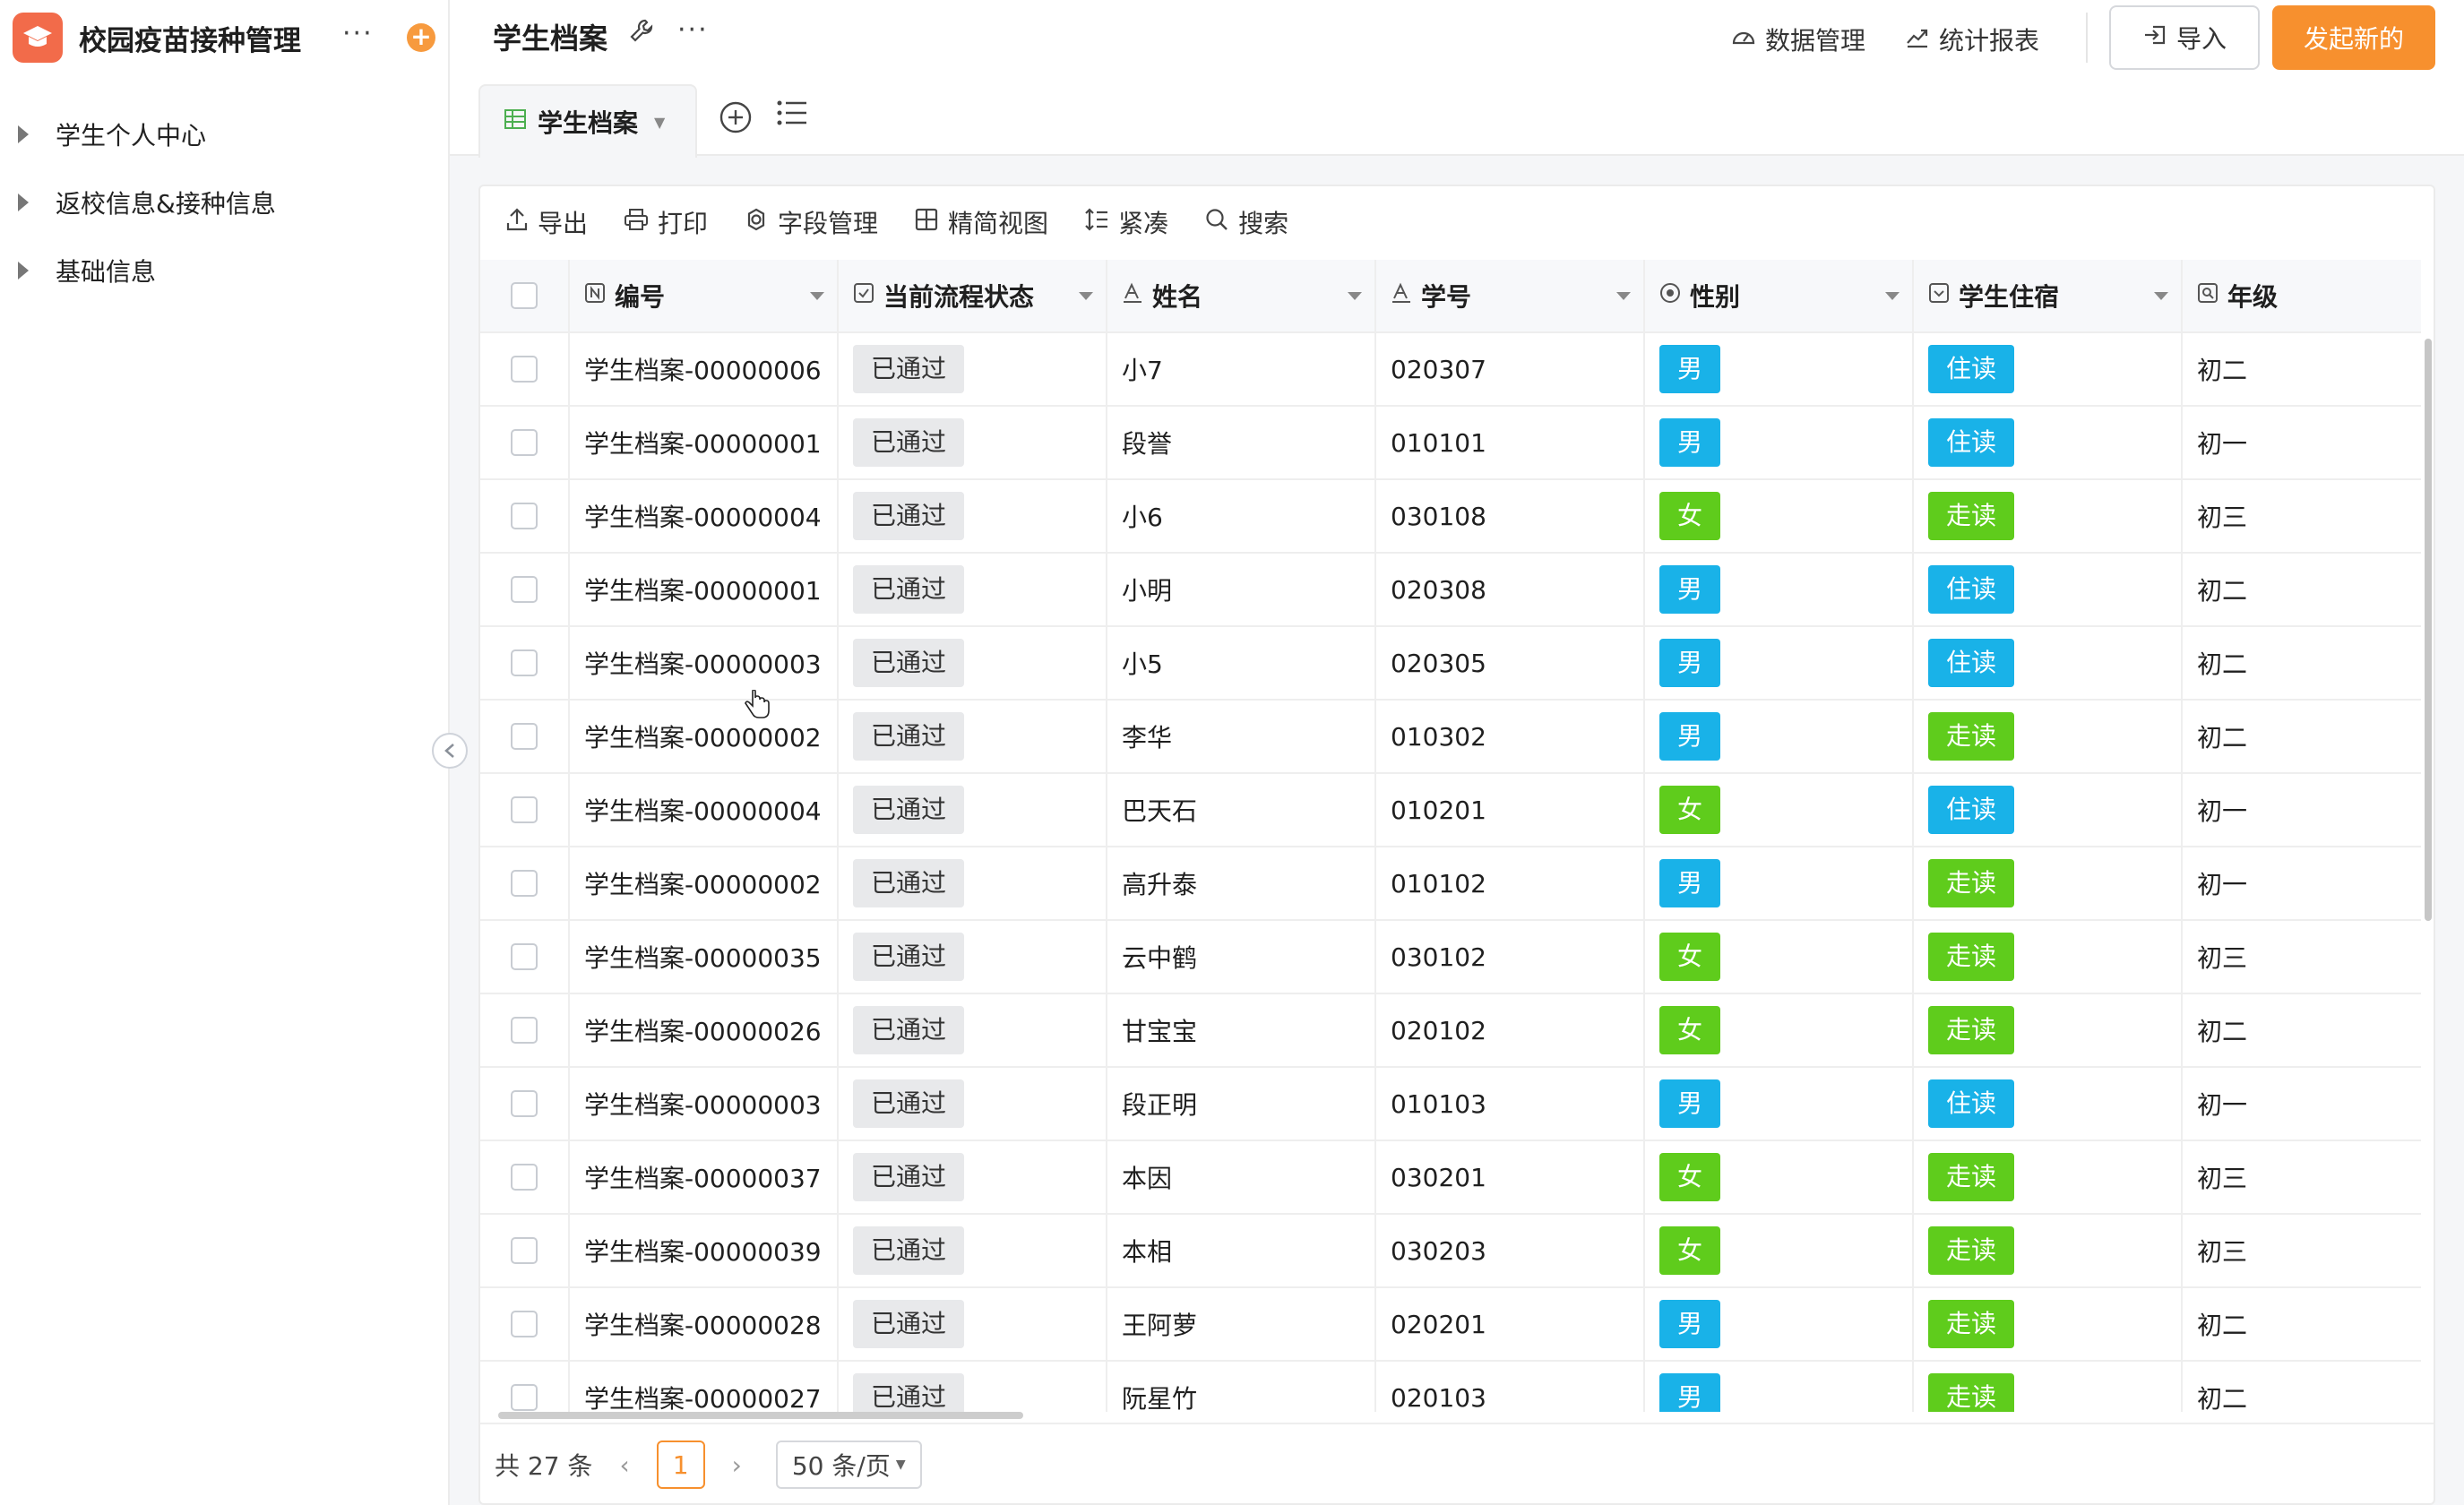 The height and width of the screenshot is (1505, 2464). Describe the element at coordinates (1510, 1324) in the screenshot. I see `cell-student-no: 020201` at that location.